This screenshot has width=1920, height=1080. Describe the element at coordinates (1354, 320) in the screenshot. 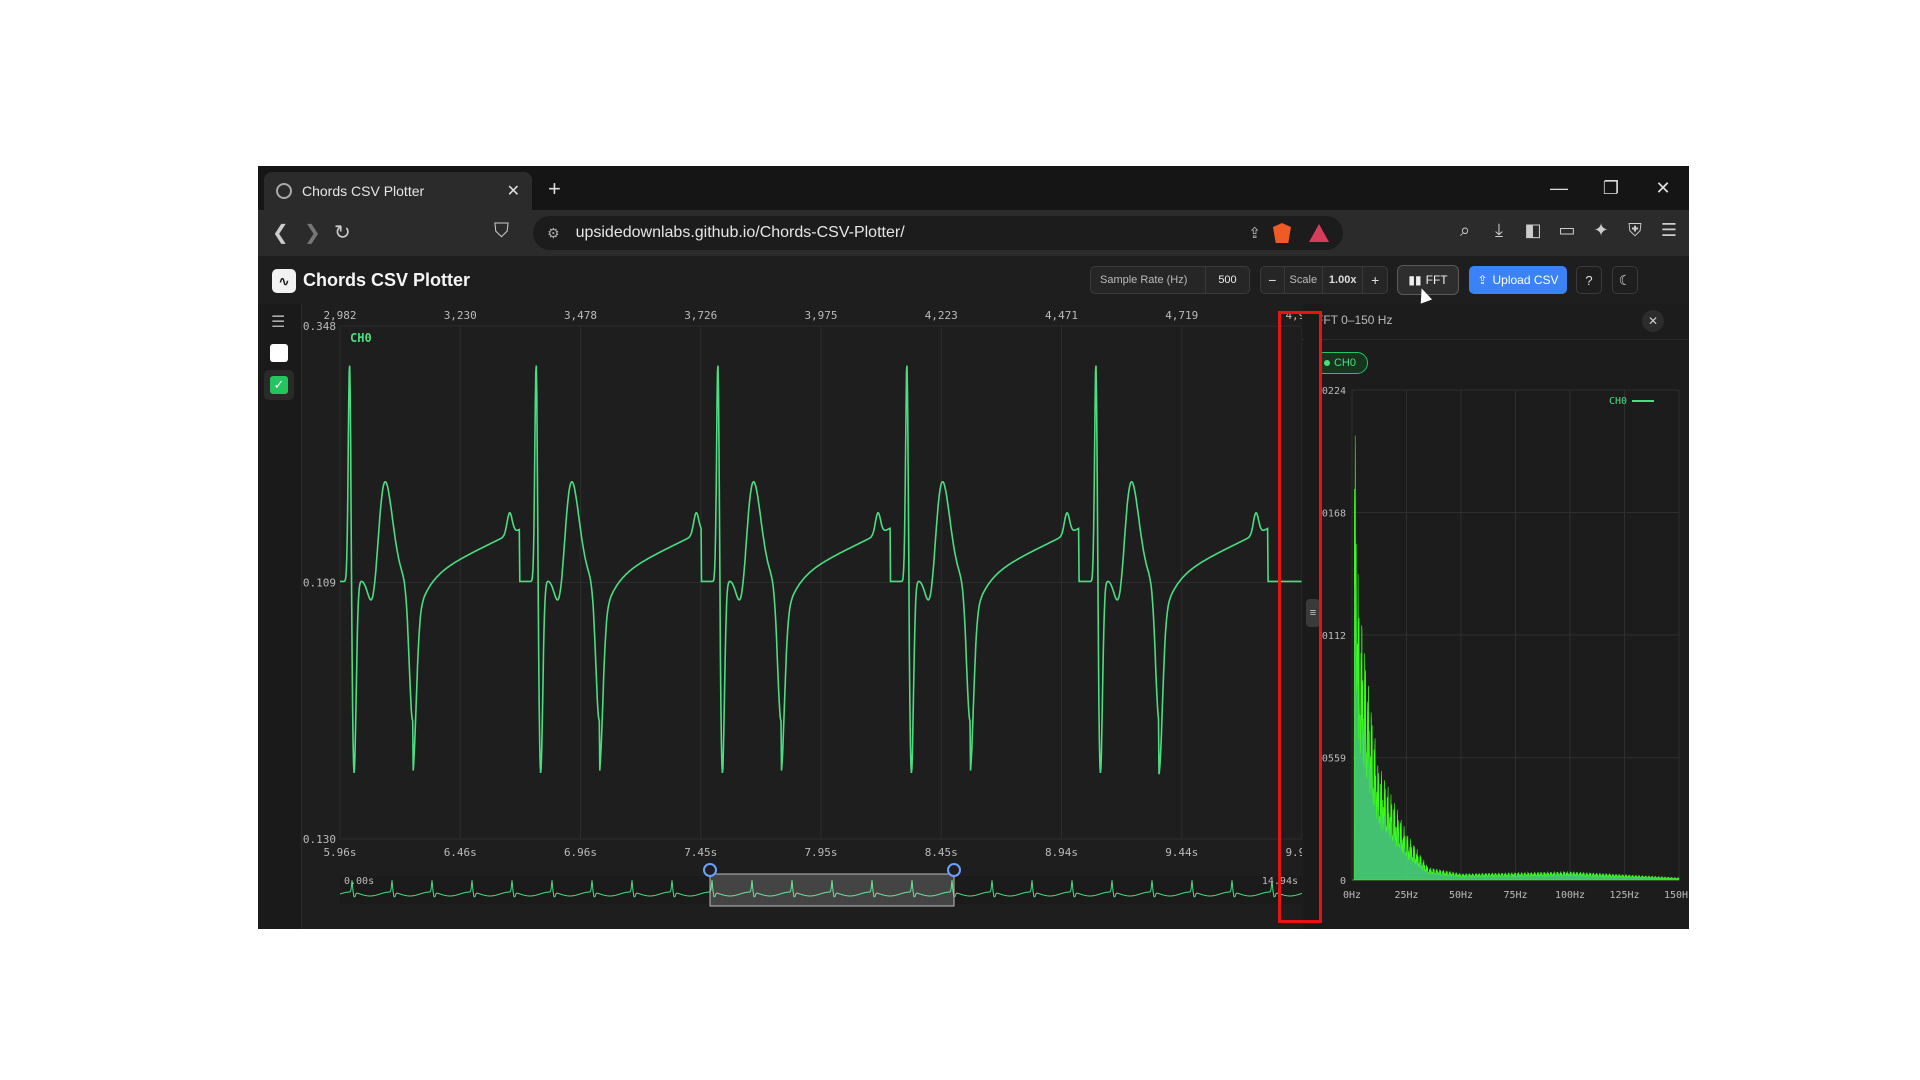

I see `fft-panel-header: FFT 0–150 Hz` at that location.